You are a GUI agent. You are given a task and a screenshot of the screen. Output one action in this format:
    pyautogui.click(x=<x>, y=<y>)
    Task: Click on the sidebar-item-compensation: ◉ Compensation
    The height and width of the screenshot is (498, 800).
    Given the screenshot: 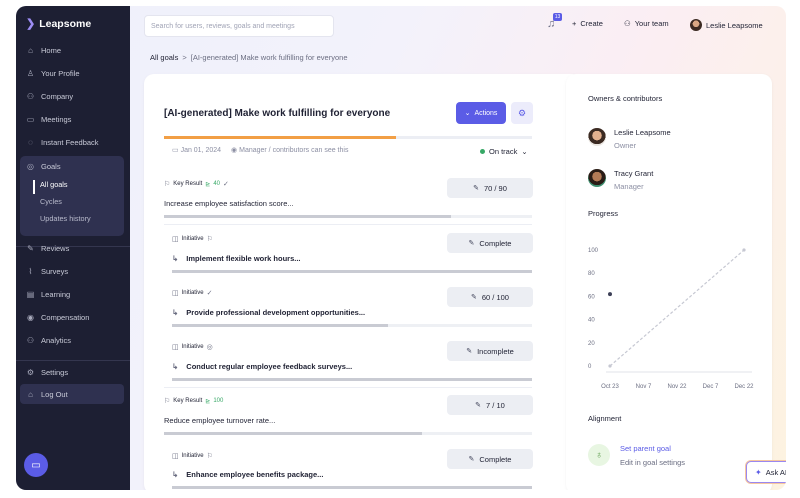 What is the action you would take?
    pyautogui.click(x=73, y=317)
    